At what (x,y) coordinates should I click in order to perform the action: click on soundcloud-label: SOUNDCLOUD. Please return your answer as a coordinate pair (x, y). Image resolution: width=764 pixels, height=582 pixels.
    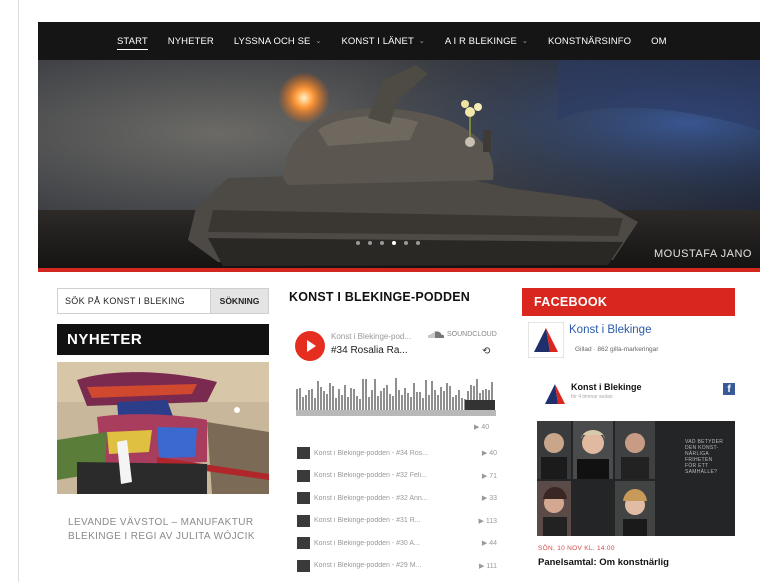
    Looking at the image, I should click on (472, 334).